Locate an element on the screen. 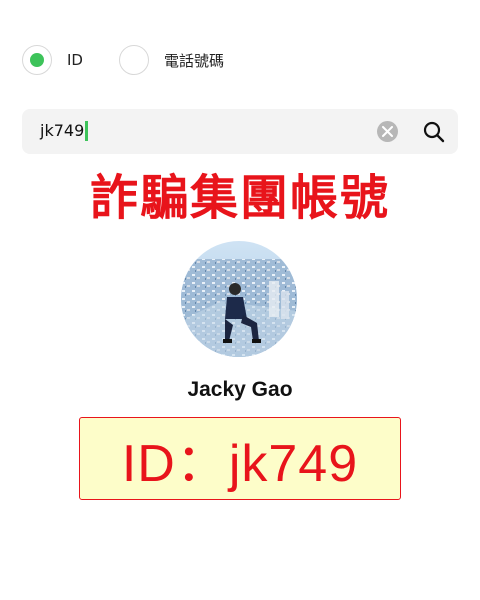 The image size is (480, 600). id-callout-box: ID：jk749 is located at coordinates (240, 458).